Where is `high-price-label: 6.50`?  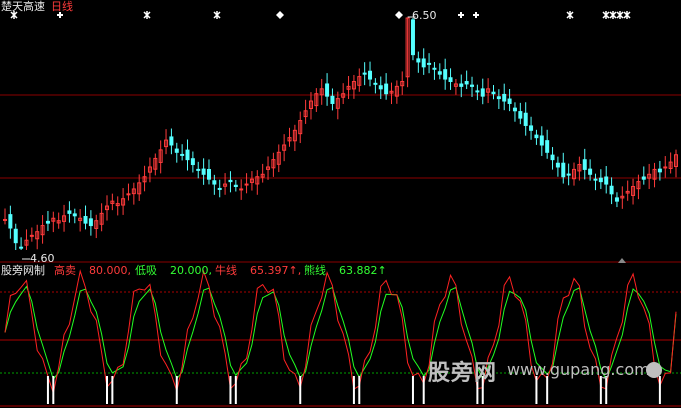 high-price-label: 6.50 is located at coordinates (424, 15).